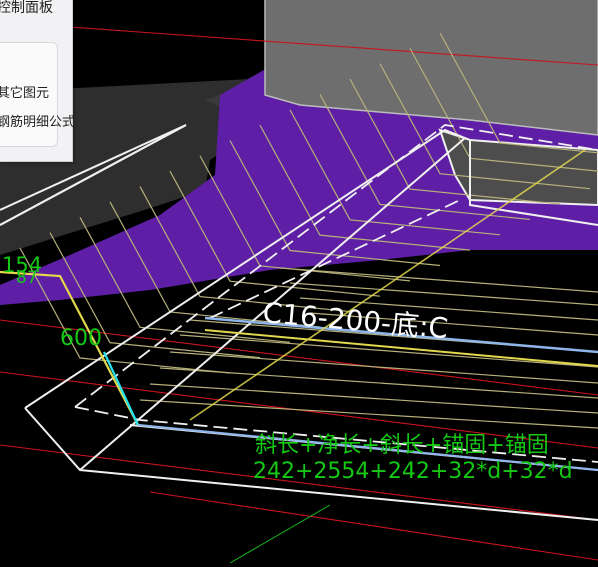  I want to click on rebar-formula-values: 242+2554+242+32*d+32*d, so click(413, 471).